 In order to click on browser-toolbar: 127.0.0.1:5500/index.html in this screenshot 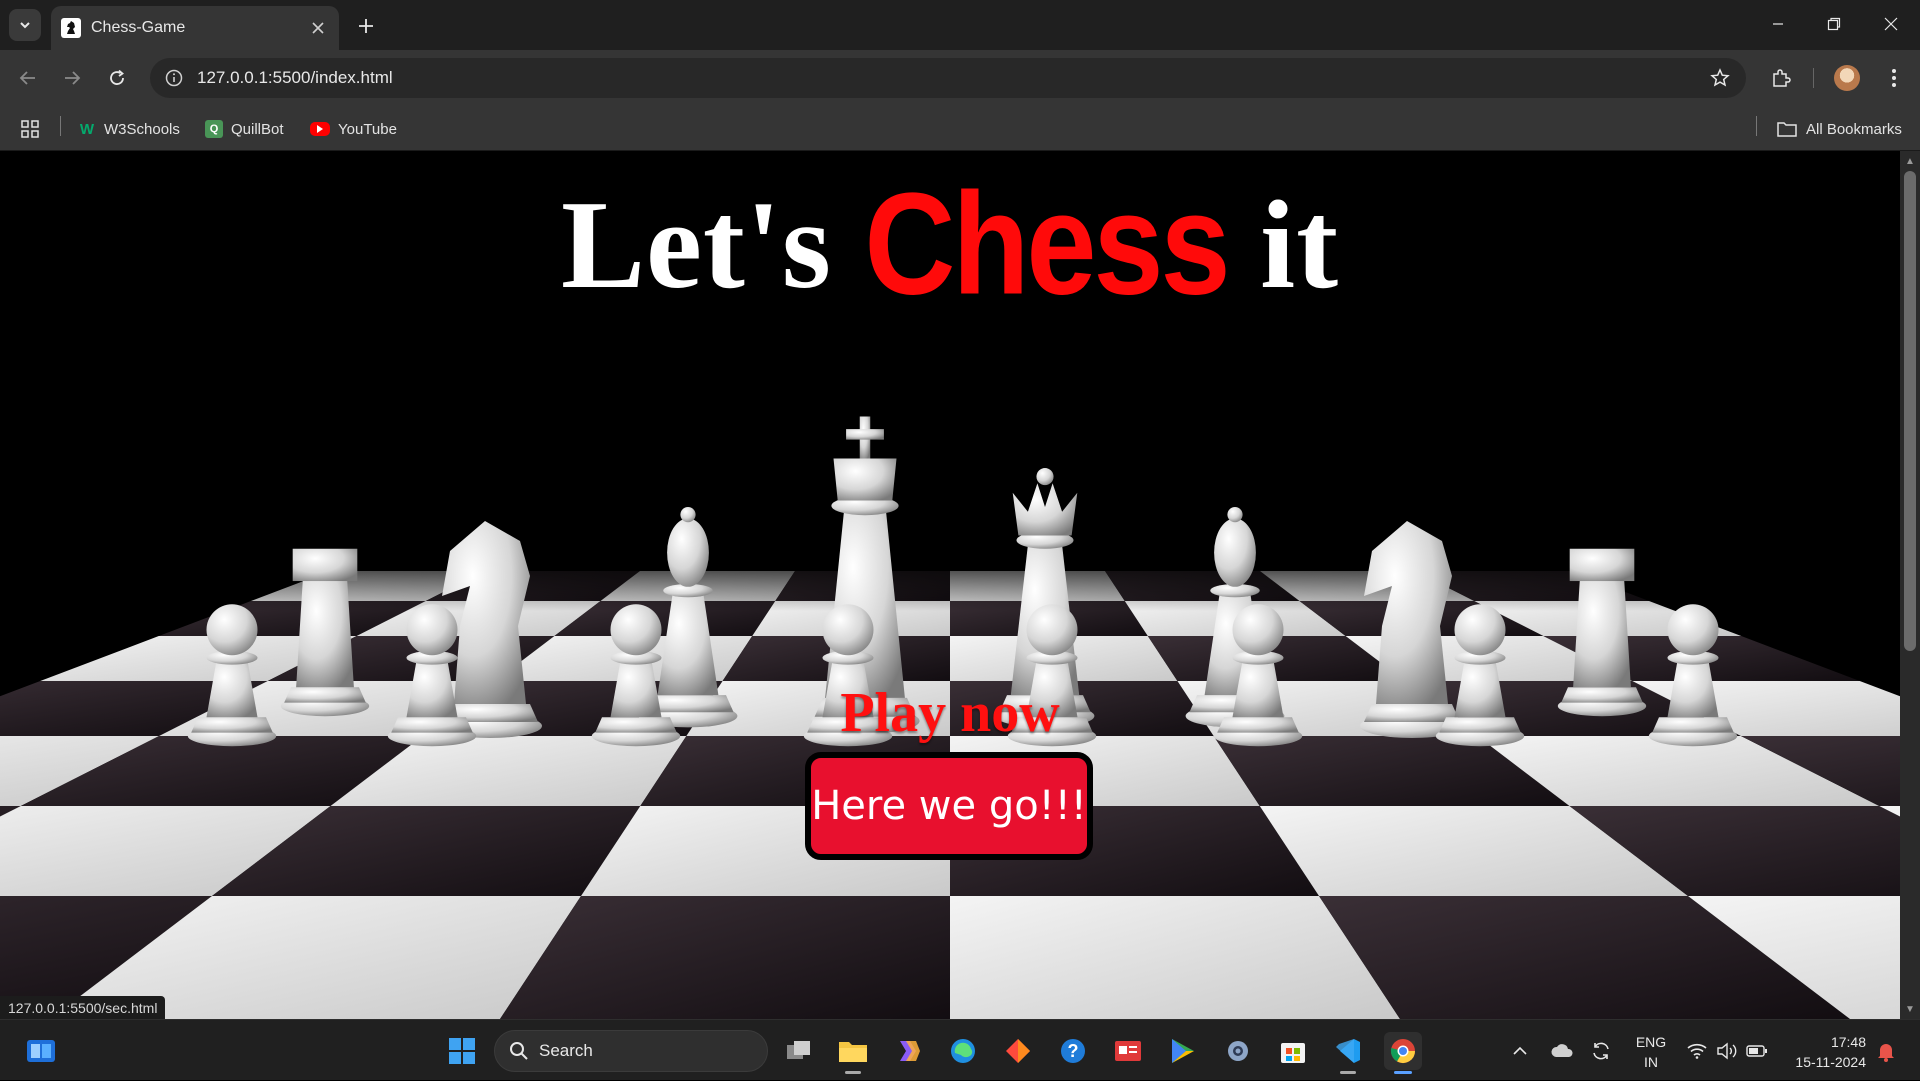, I will do `click(960, 78)`.